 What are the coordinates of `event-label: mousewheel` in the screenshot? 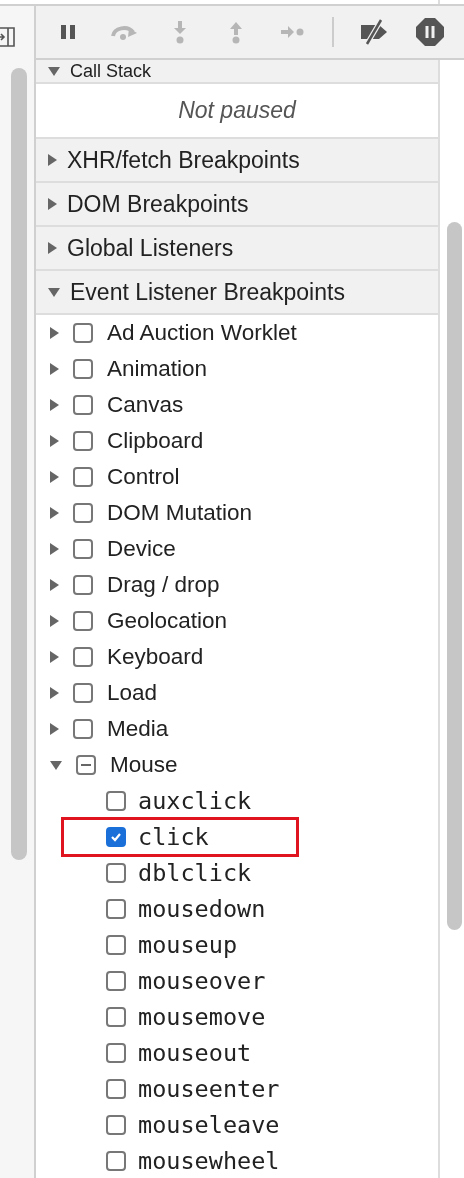 It's located at (209, 1161).